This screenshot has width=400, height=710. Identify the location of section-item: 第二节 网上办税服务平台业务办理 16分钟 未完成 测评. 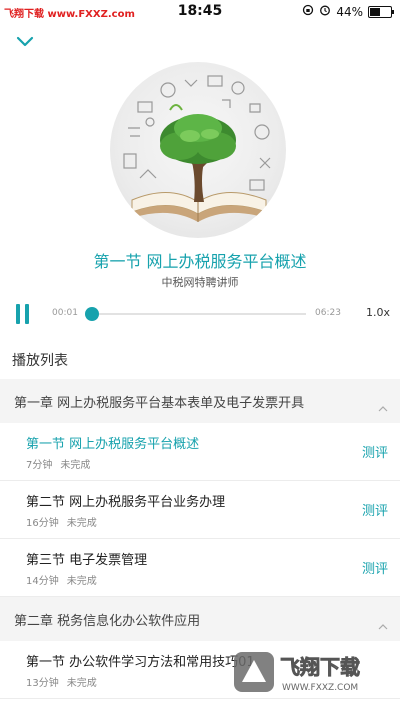
(200, 510).